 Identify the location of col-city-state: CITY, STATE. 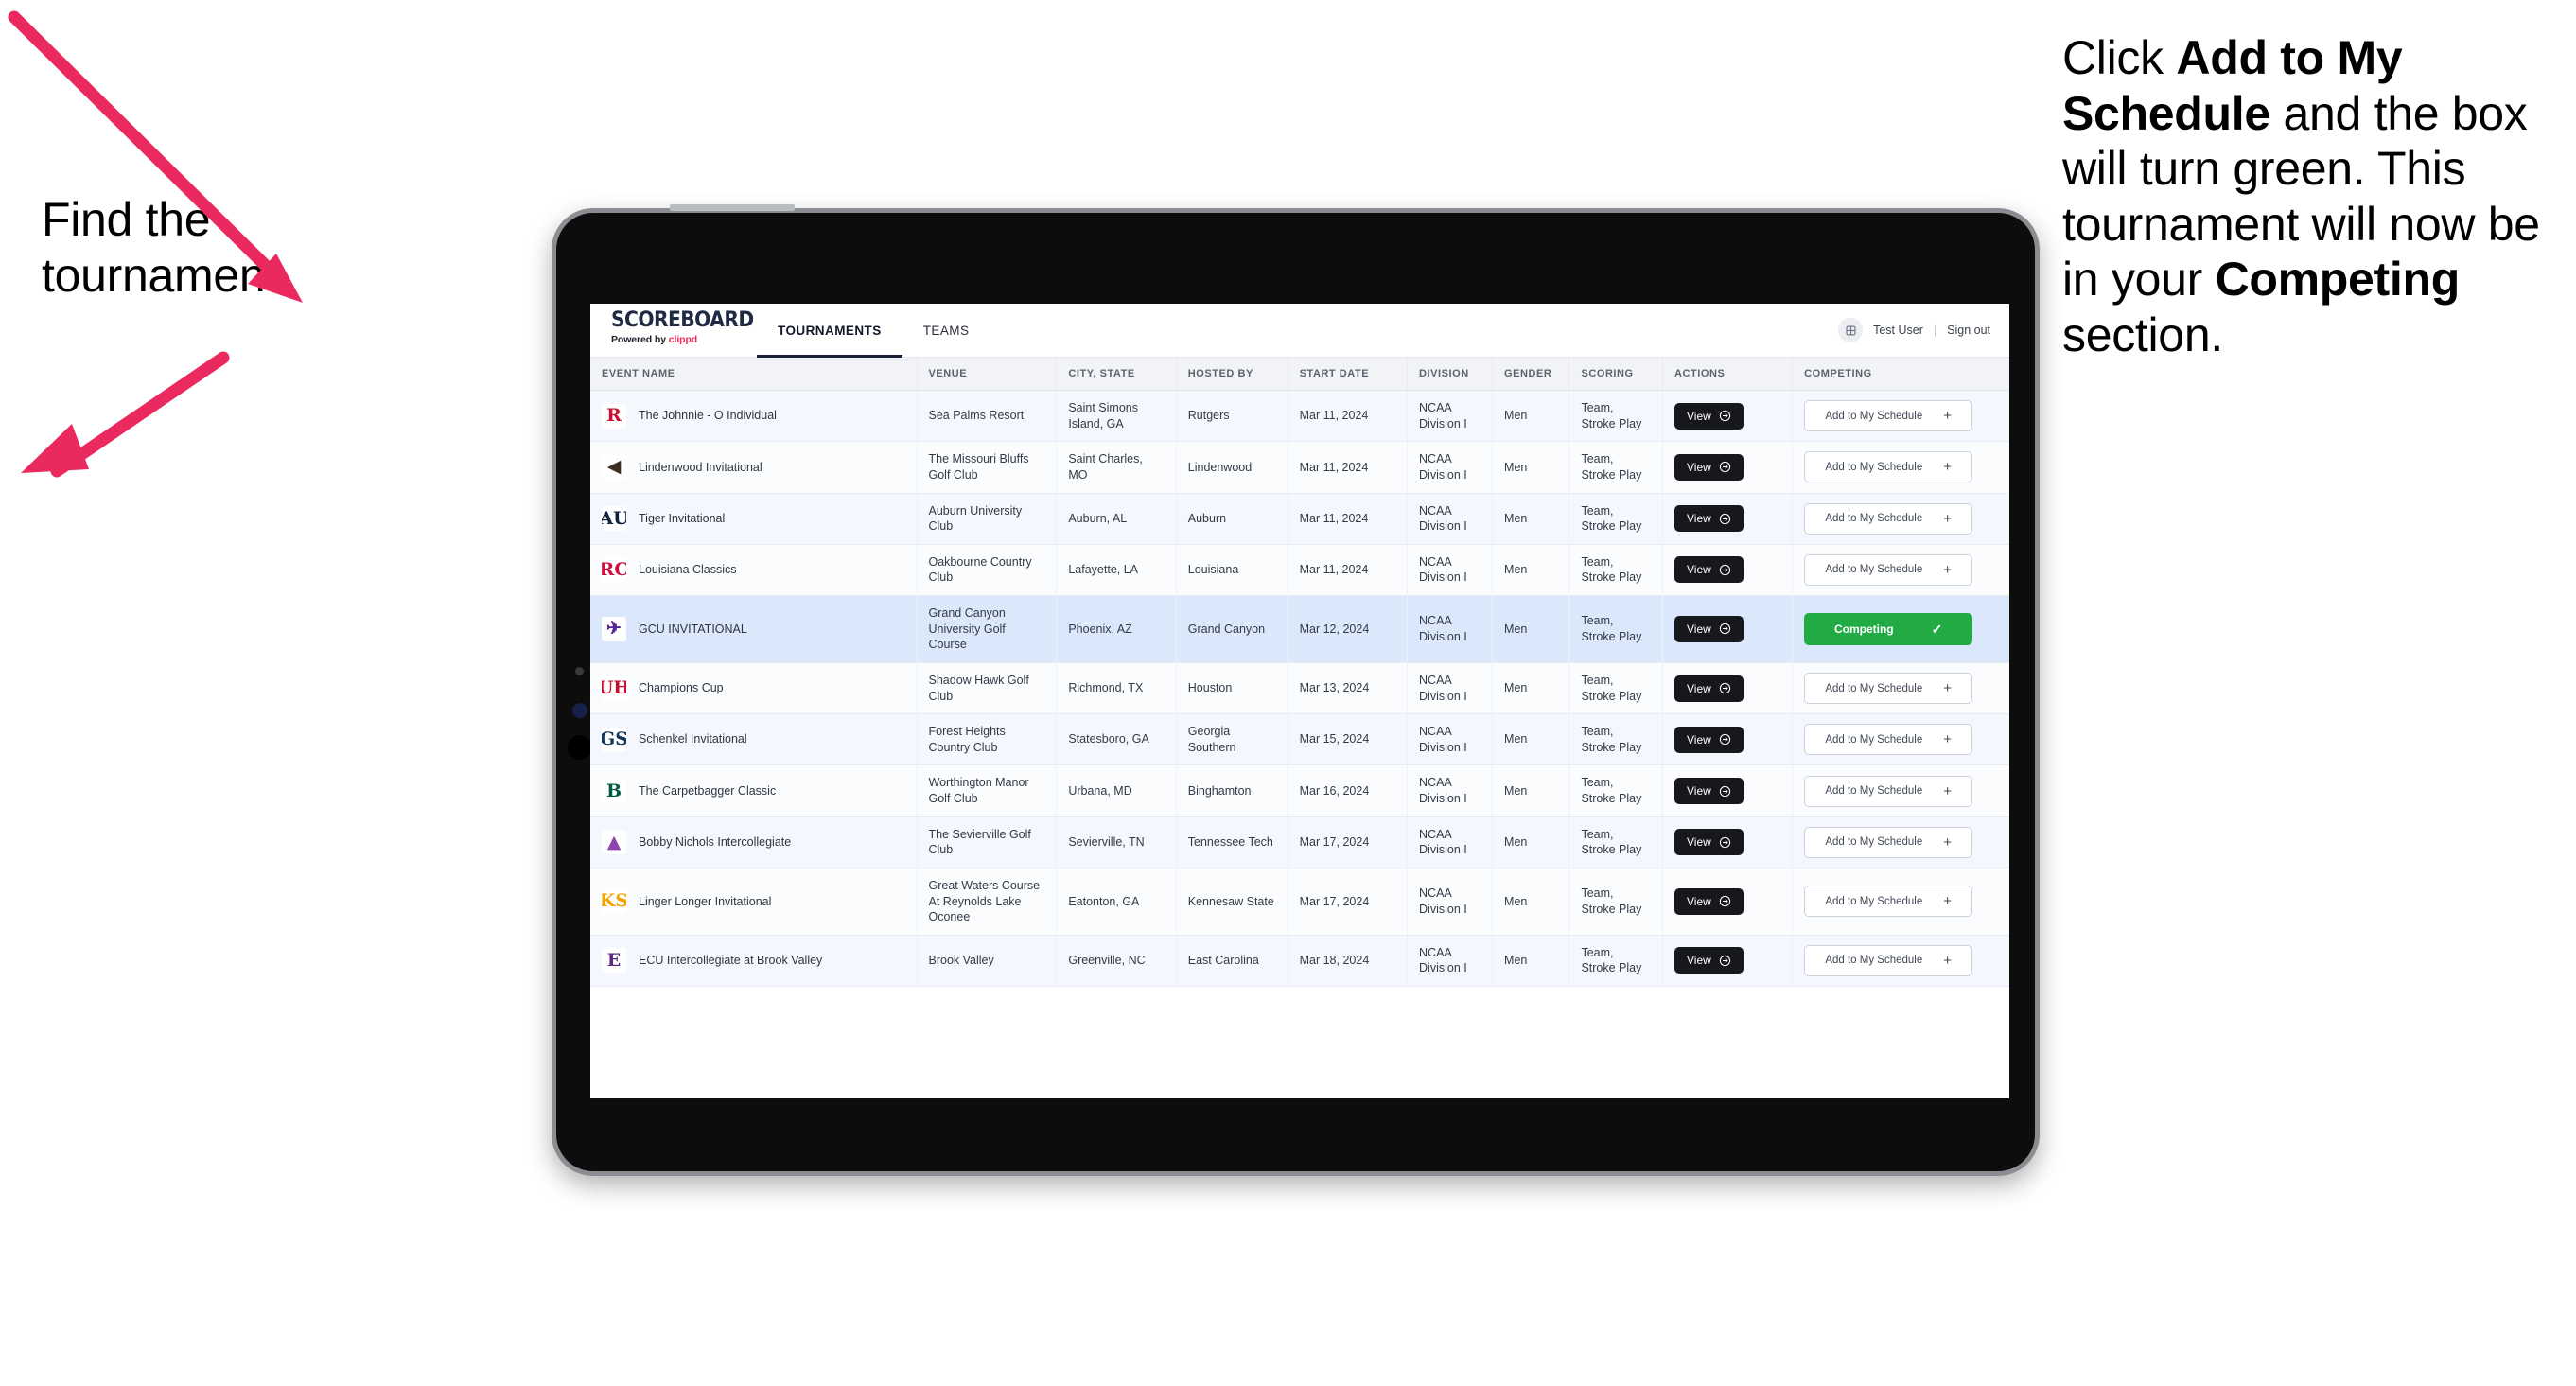
(1117, 374).